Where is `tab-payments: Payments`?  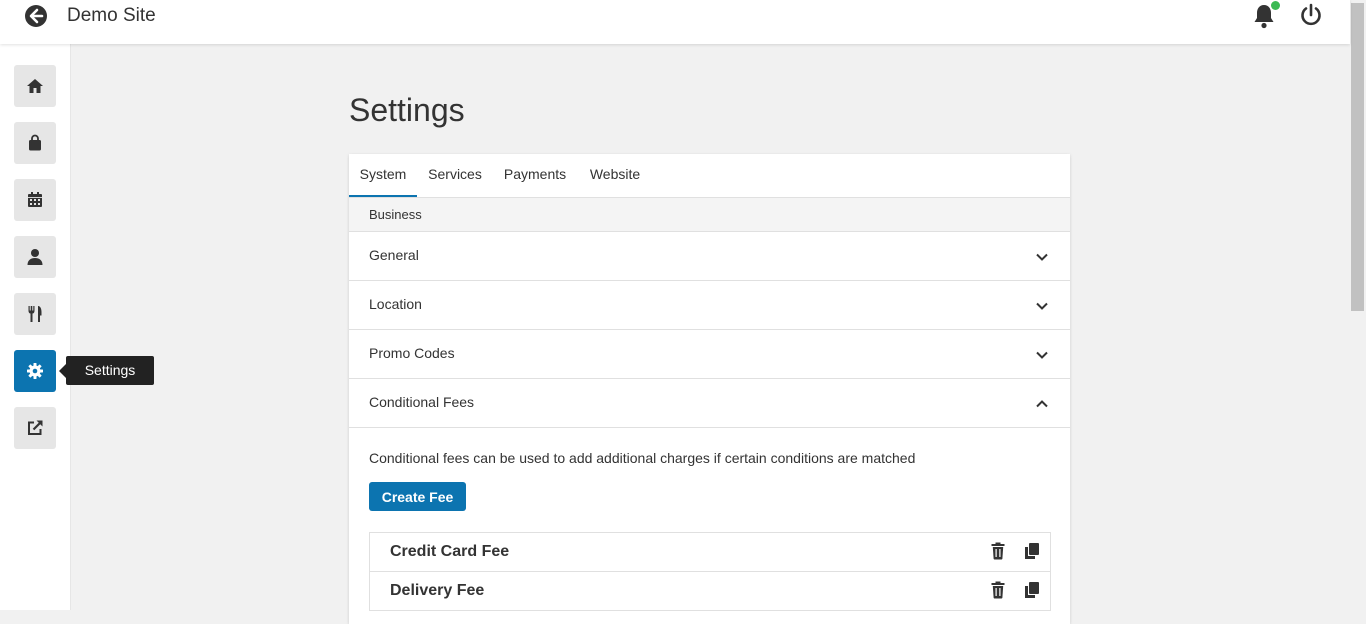
tab-payments: Payments is located at coordinates (535, 175).